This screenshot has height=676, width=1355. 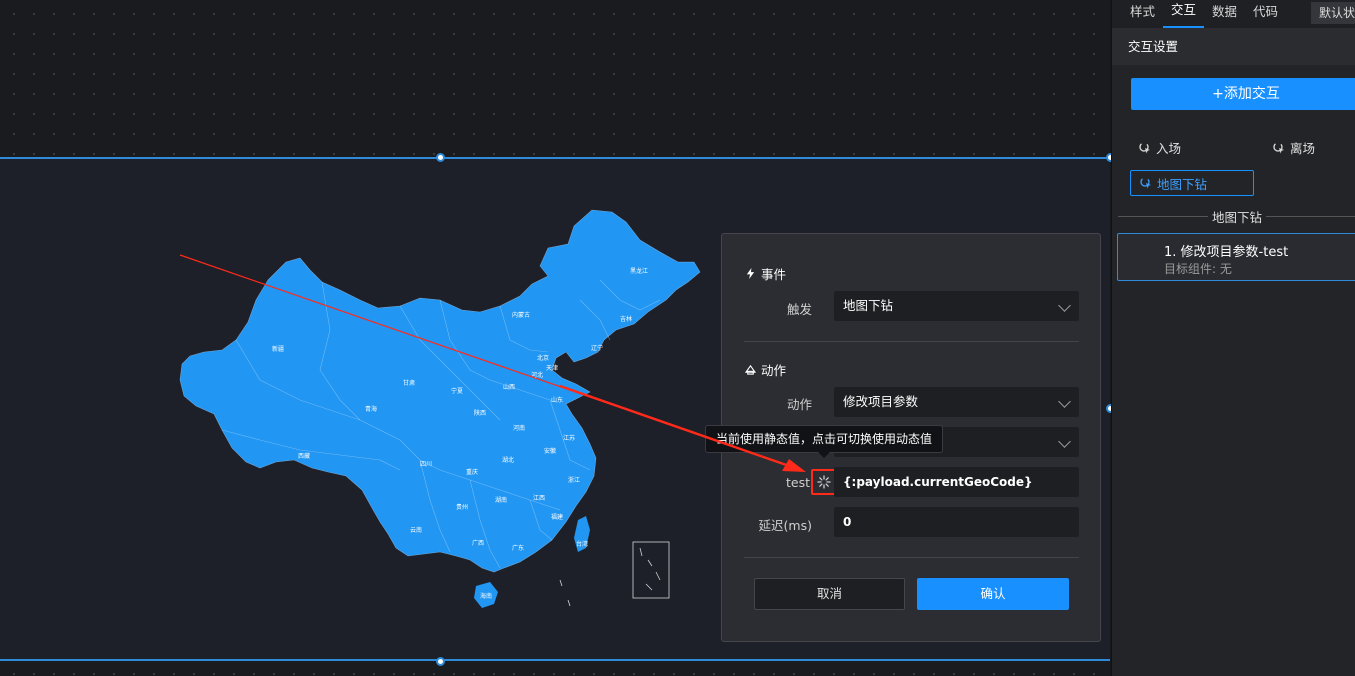 I want to click on label-taiwan: 台湾, so click(x=582, y=544).